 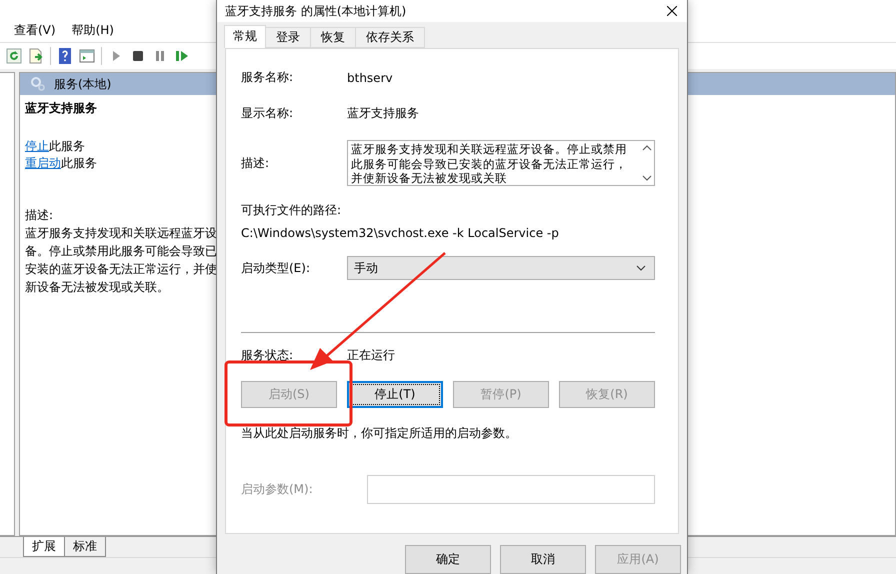 I want to click on service-name: bthserv, so click(x=370, y=77).